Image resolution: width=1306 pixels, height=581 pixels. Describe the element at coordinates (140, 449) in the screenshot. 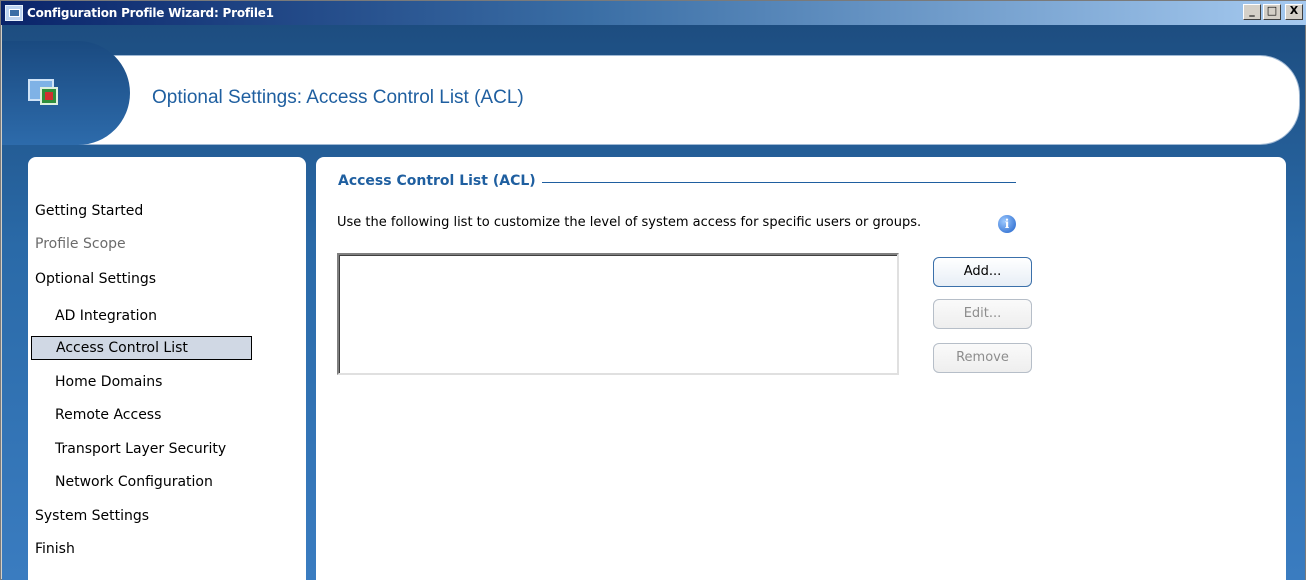

I see `nav-item-transport-layer-security: Transport Layer Security` at that location.